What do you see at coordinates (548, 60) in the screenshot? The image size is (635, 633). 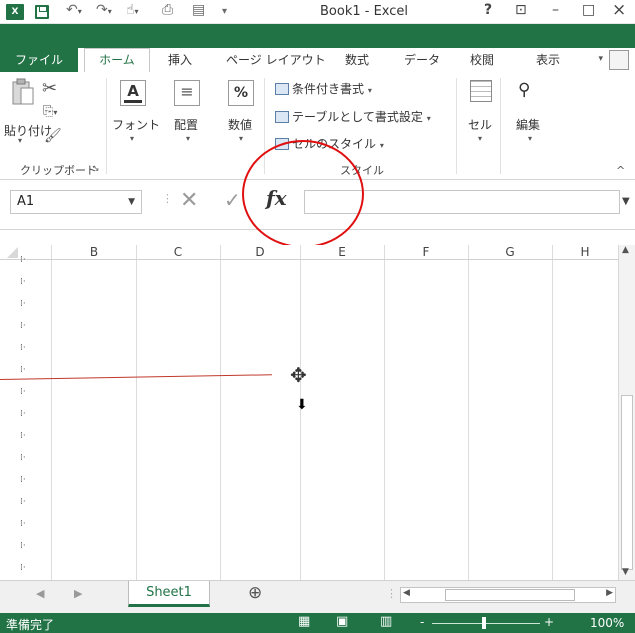 I see `tab-view: 表示` at bounding box center [548, 60].